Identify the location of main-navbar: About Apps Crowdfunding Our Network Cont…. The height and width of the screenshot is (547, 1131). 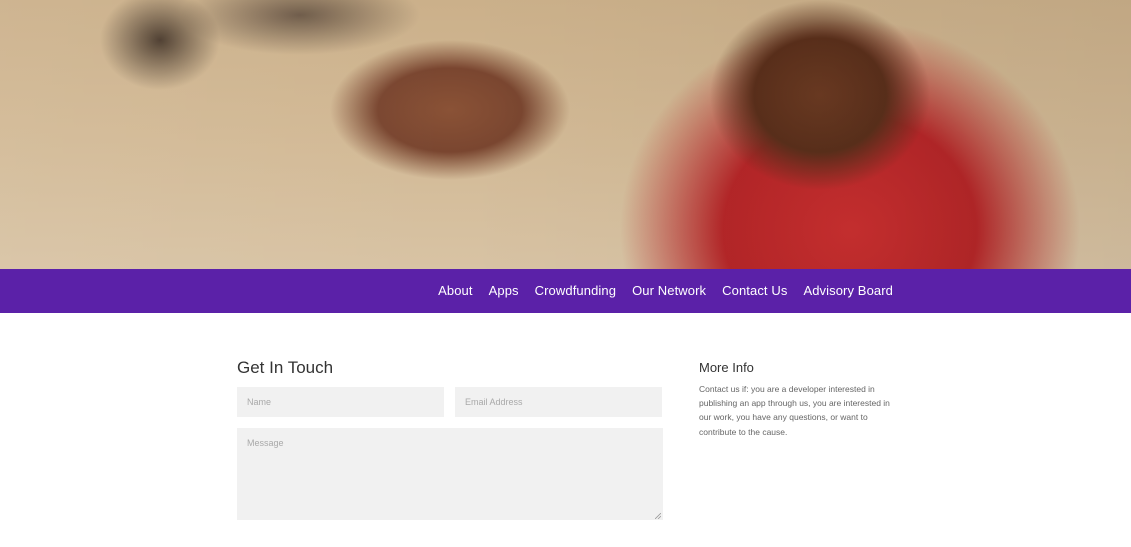
(565, 291).